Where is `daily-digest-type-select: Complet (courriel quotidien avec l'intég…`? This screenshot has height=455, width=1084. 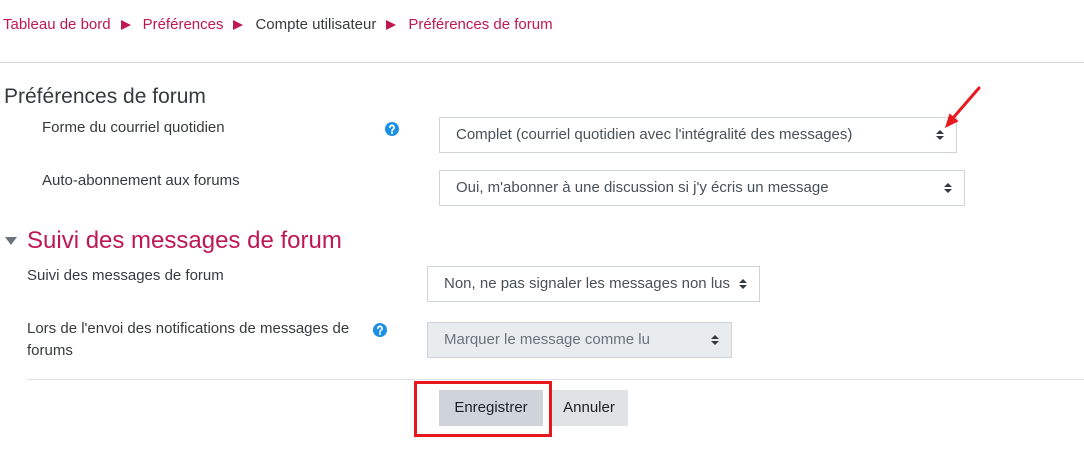
daily-digest-type-select: Complet (courriel quotidien avec l'intég… is located at coordinates (698, 135).